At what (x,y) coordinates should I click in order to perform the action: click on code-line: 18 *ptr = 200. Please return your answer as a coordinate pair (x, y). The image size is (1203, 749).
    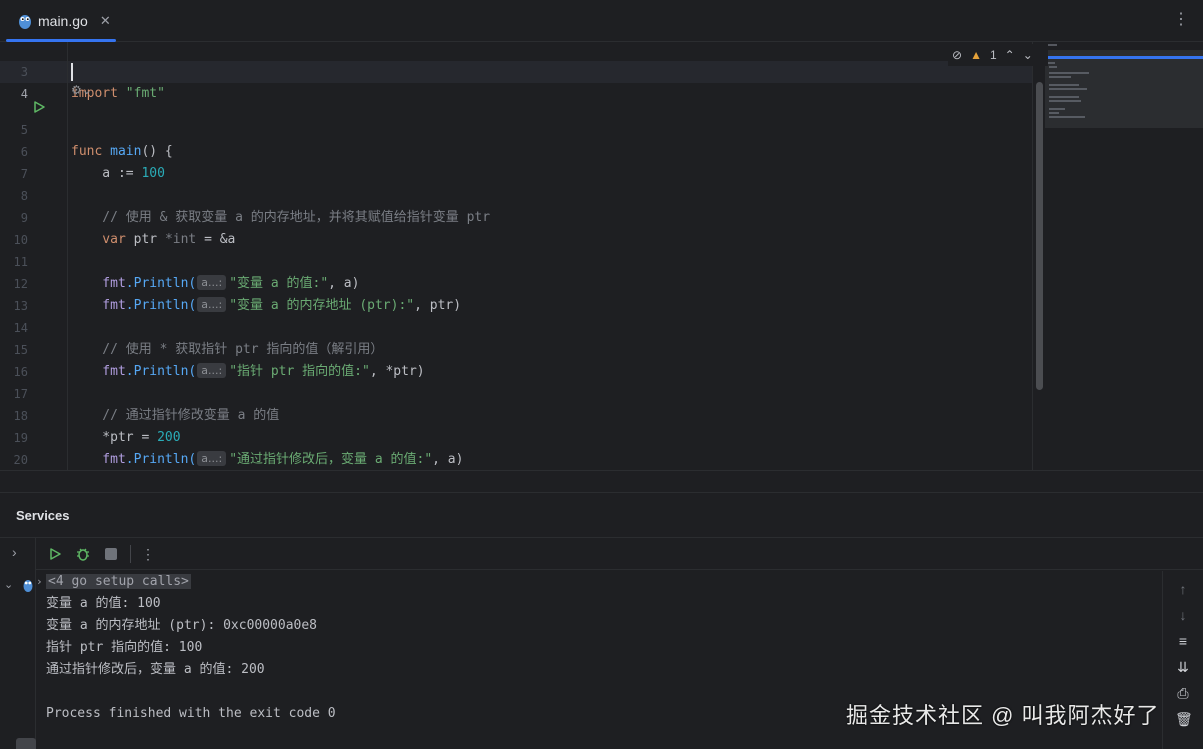
    Looking at the image, I should click on (516, 414).